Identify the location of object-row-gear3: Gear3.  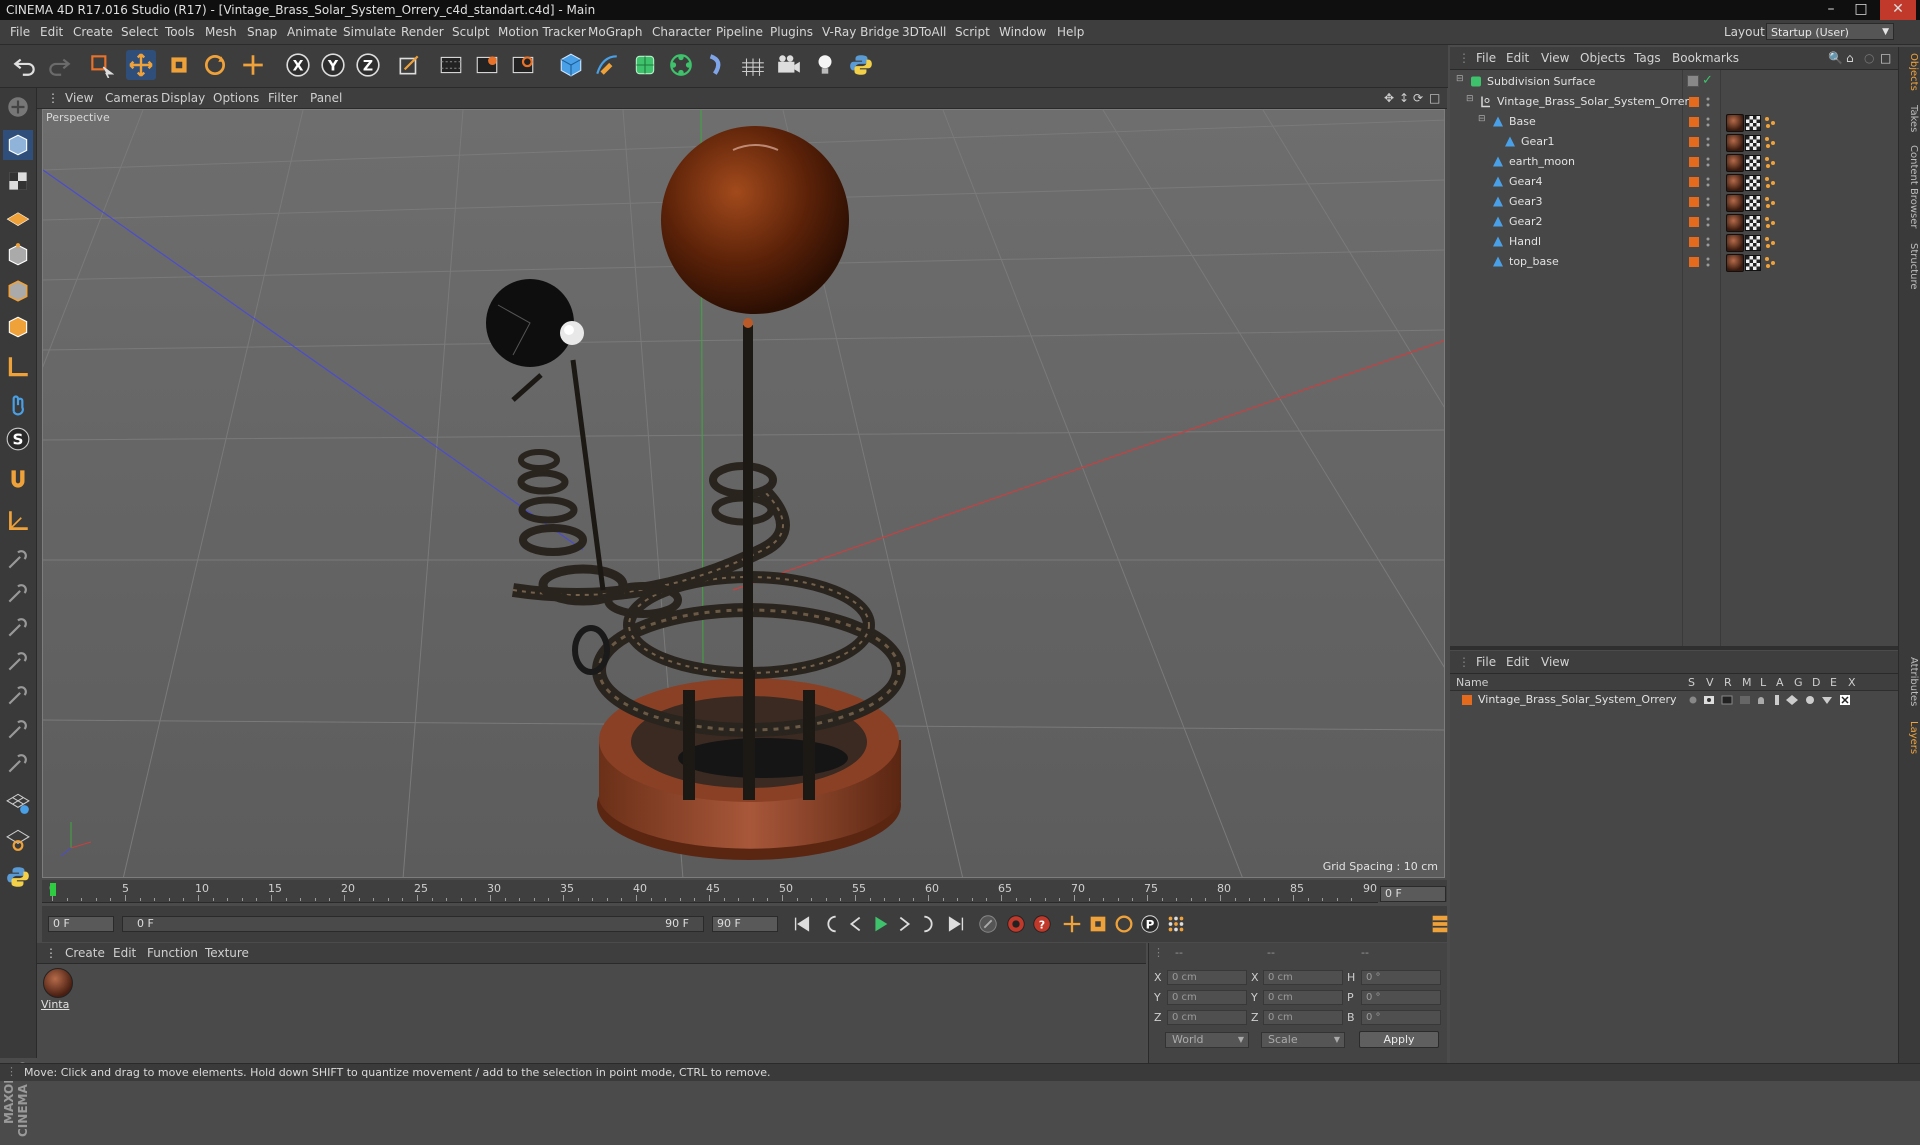
(1674, 202).